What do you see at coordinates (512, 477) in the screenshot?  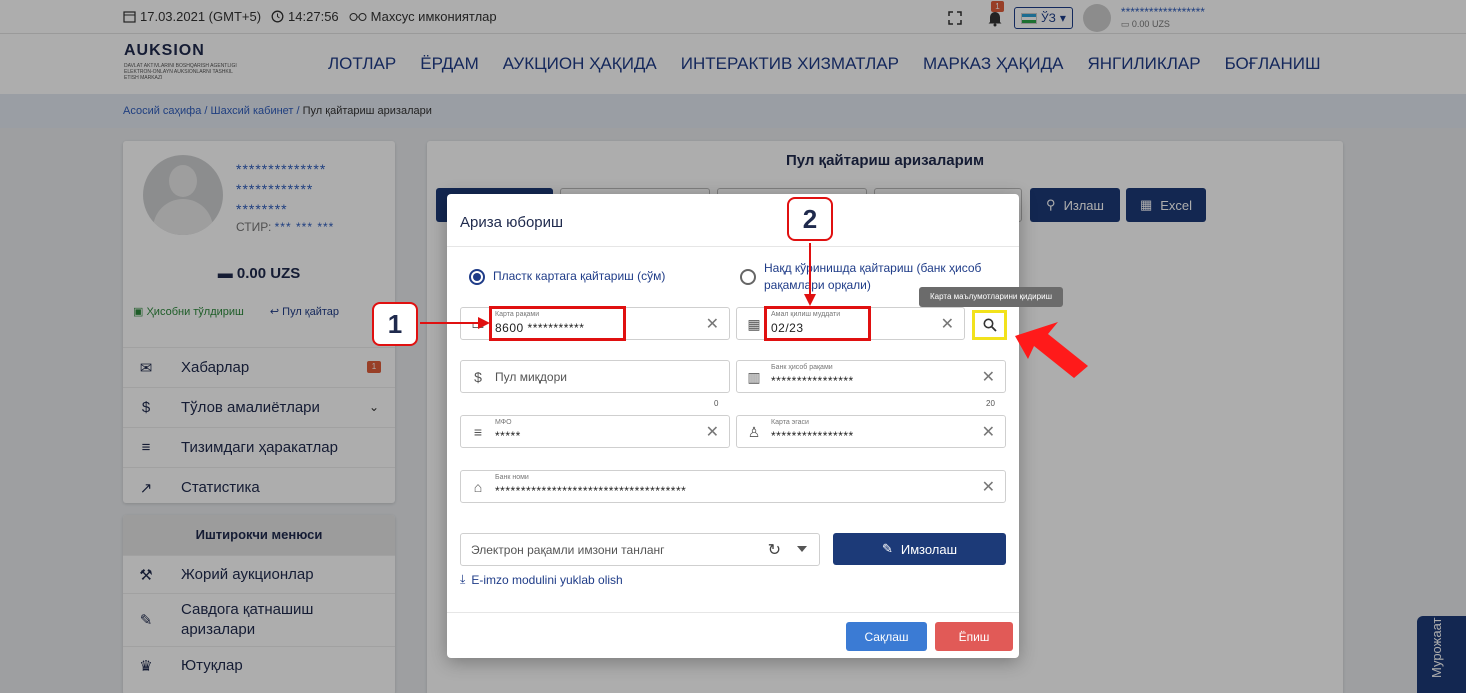 I see `bank-name-label: Банк номи` at bounding box center [512, 477].